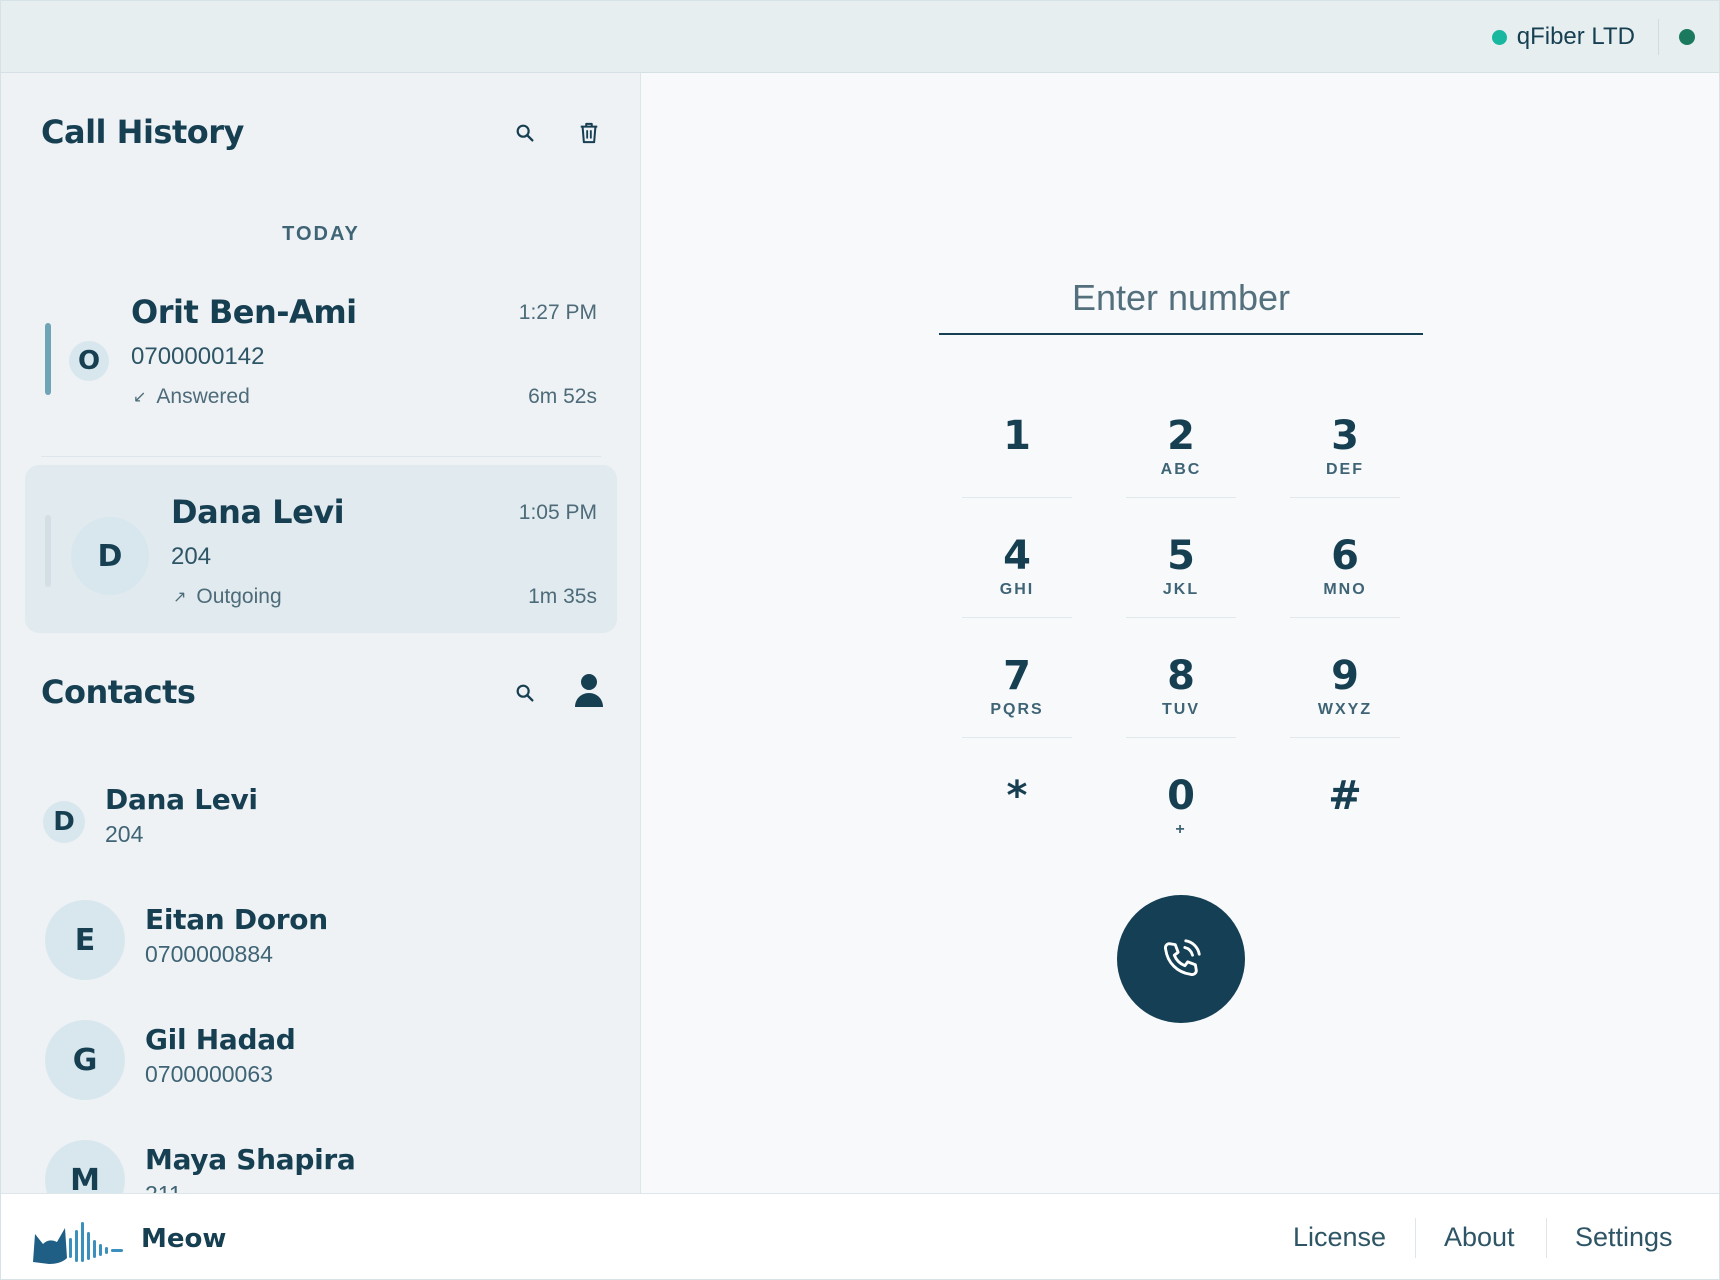  What do you see at coordinates (562, 596) in the screenshot?
I see `call-duration: 1m 35s` at bounding box center [562, 596].